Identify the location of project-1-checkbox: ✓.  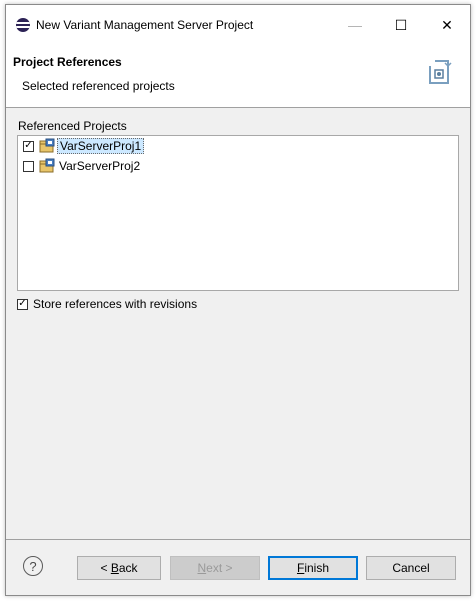
(28, 146).